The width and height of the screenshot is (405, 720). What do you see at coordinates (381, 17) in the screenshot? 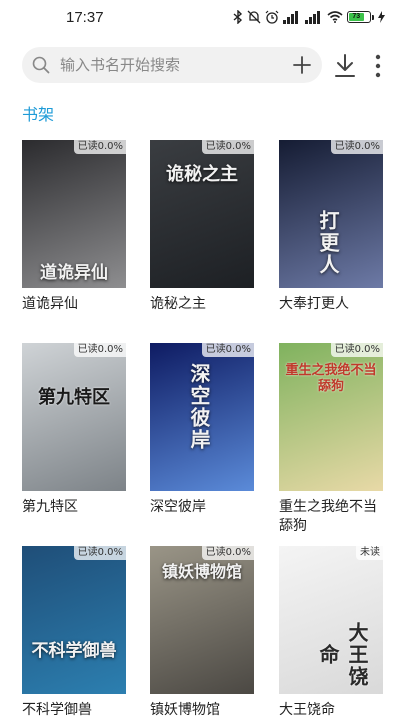
I see `charging-icon` at bounding box center [381, 17].